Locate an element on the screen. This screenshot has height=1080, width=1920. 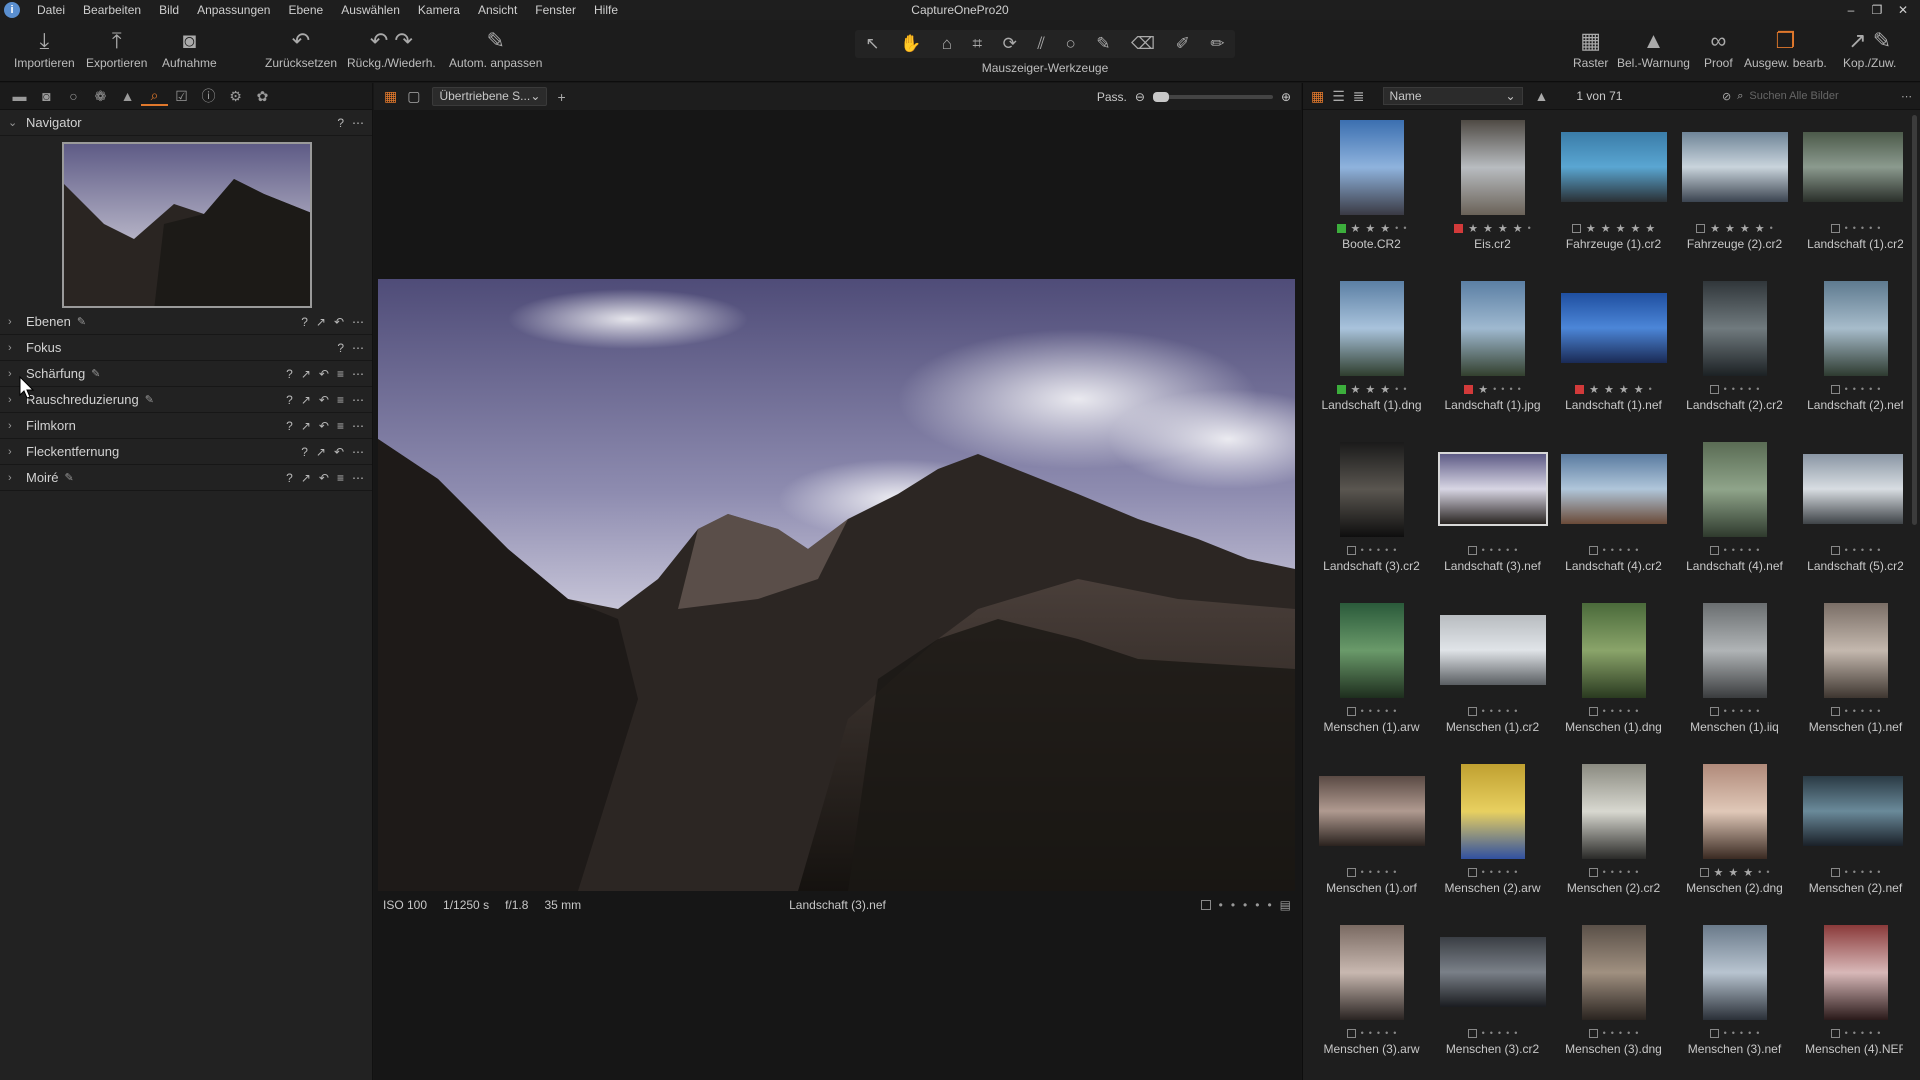
rating-row: ★ ★ ★ • • is located at coordinates (1371, 389).